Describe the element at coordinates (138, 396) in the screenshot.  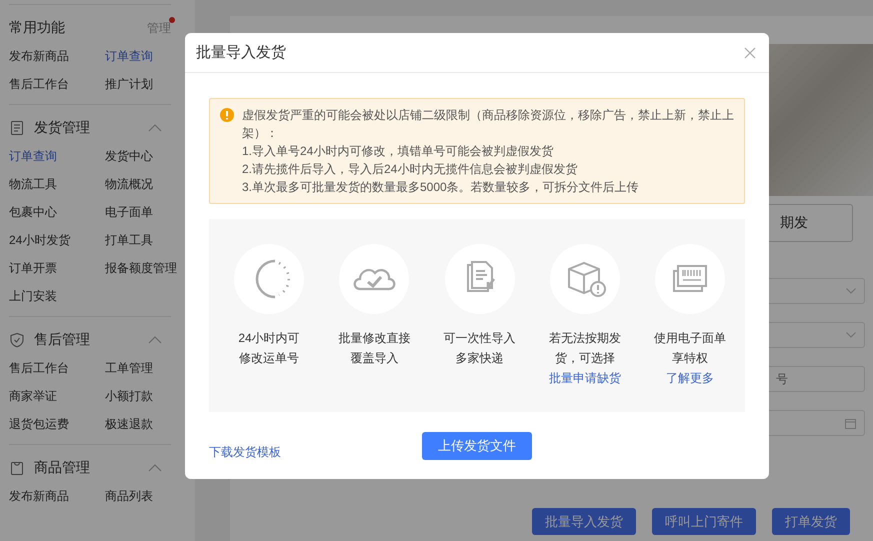
I see `sidebar-item: 小额打款` at that location.